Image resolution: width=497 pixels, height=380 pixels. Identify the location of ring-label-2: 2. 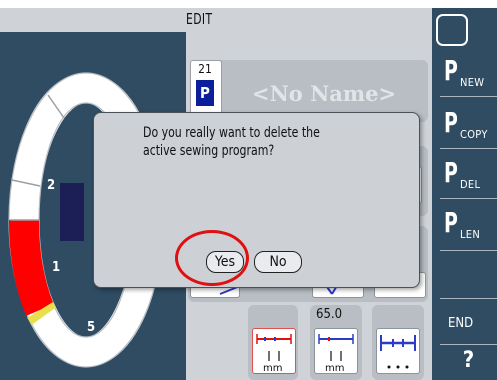
(51, 185).